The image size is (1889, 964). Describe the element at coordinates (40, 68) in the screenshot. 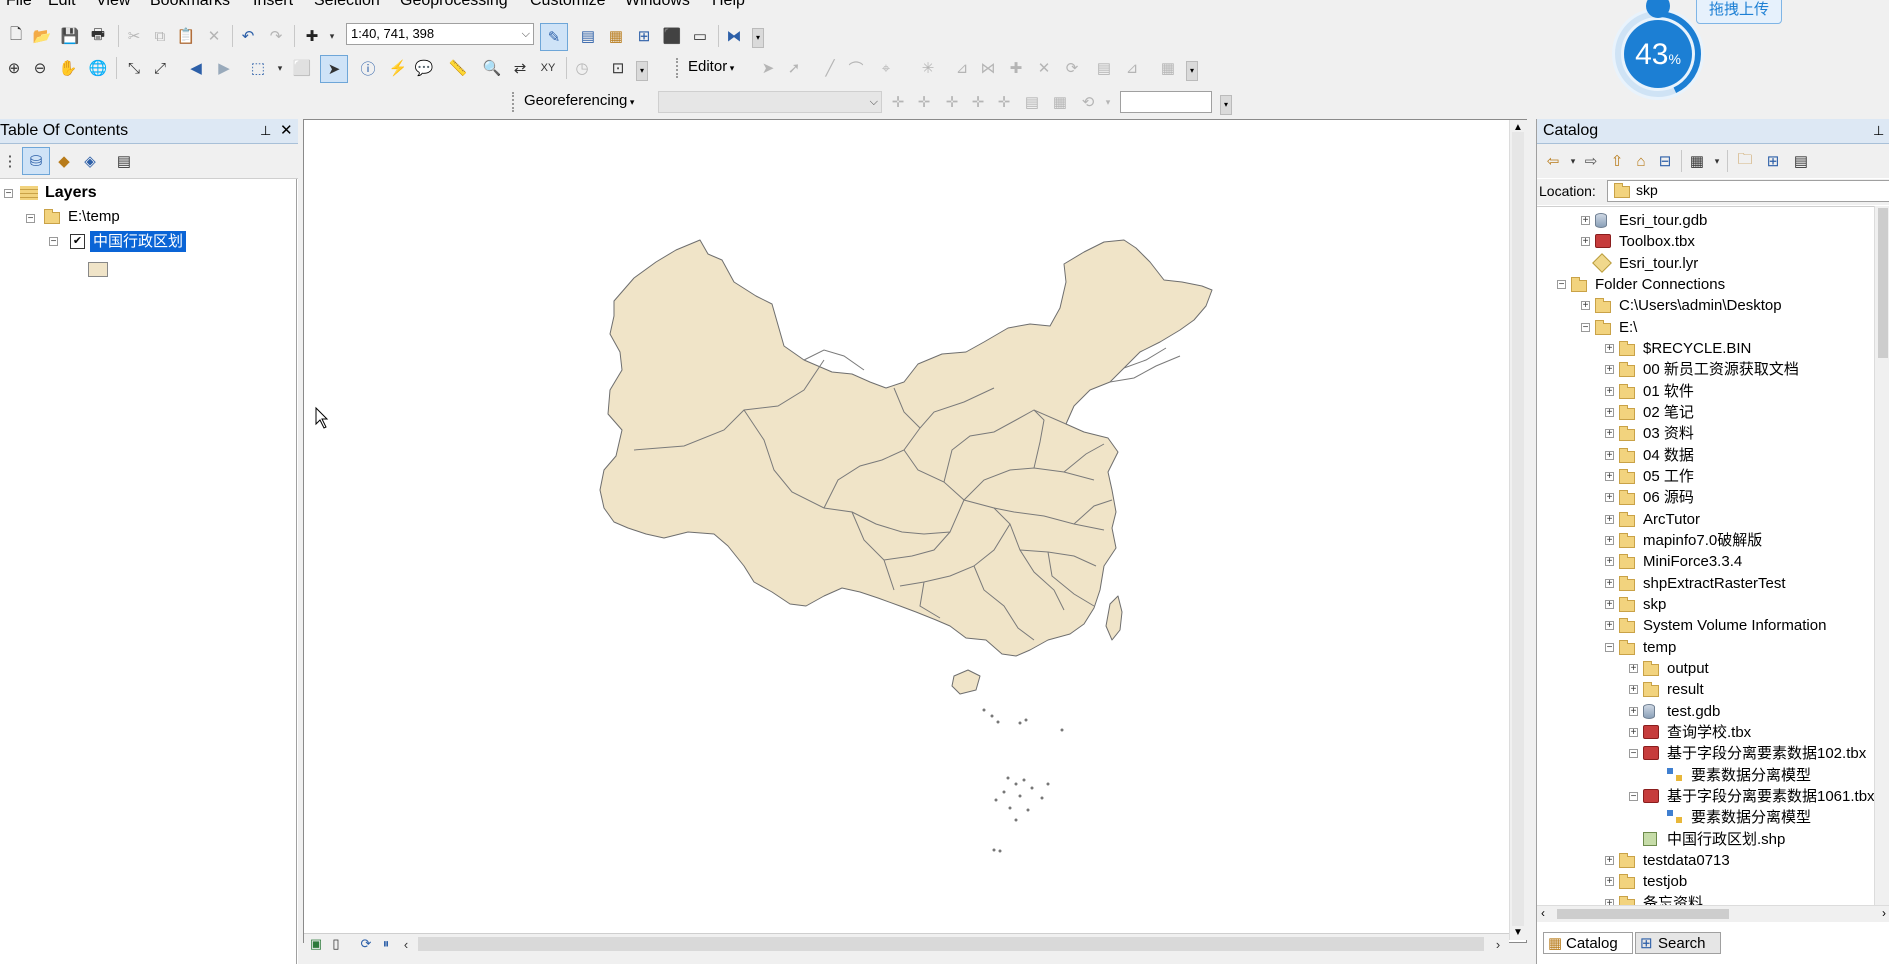

I see `zoom-out-icon: ⊖` at that location.